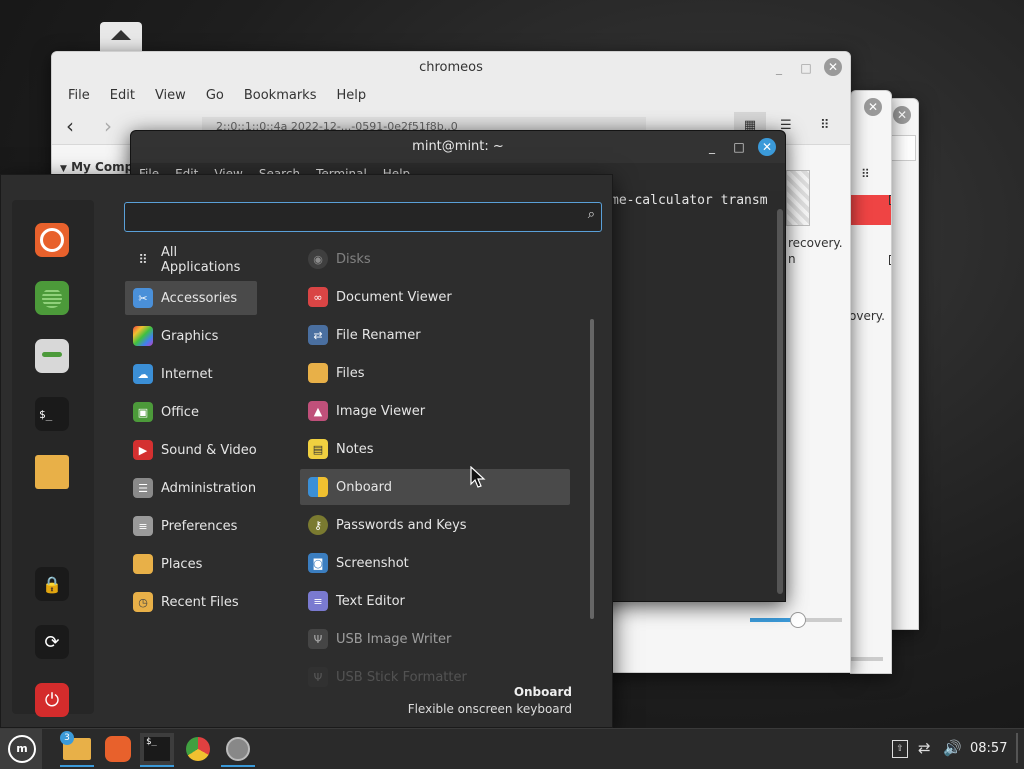 The width and height of the screenshot is (1024, 769). Describe the element at coordinates (143, 488) in the screenshot. I see `admin-icon: ☰` at that location.